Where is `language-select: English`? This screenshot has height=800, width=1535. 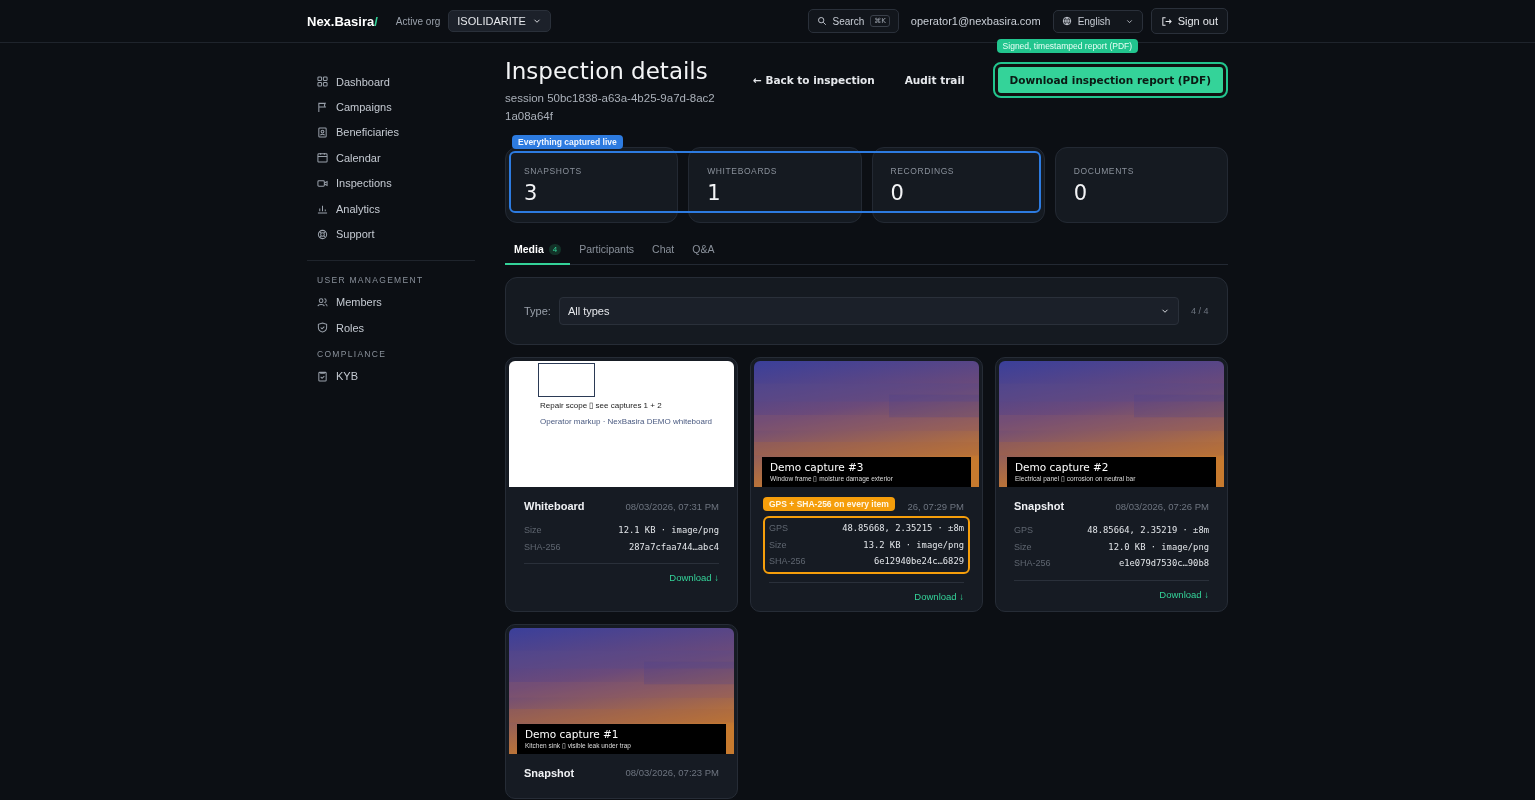 language-select: English is located at coordinates (1097, 21).